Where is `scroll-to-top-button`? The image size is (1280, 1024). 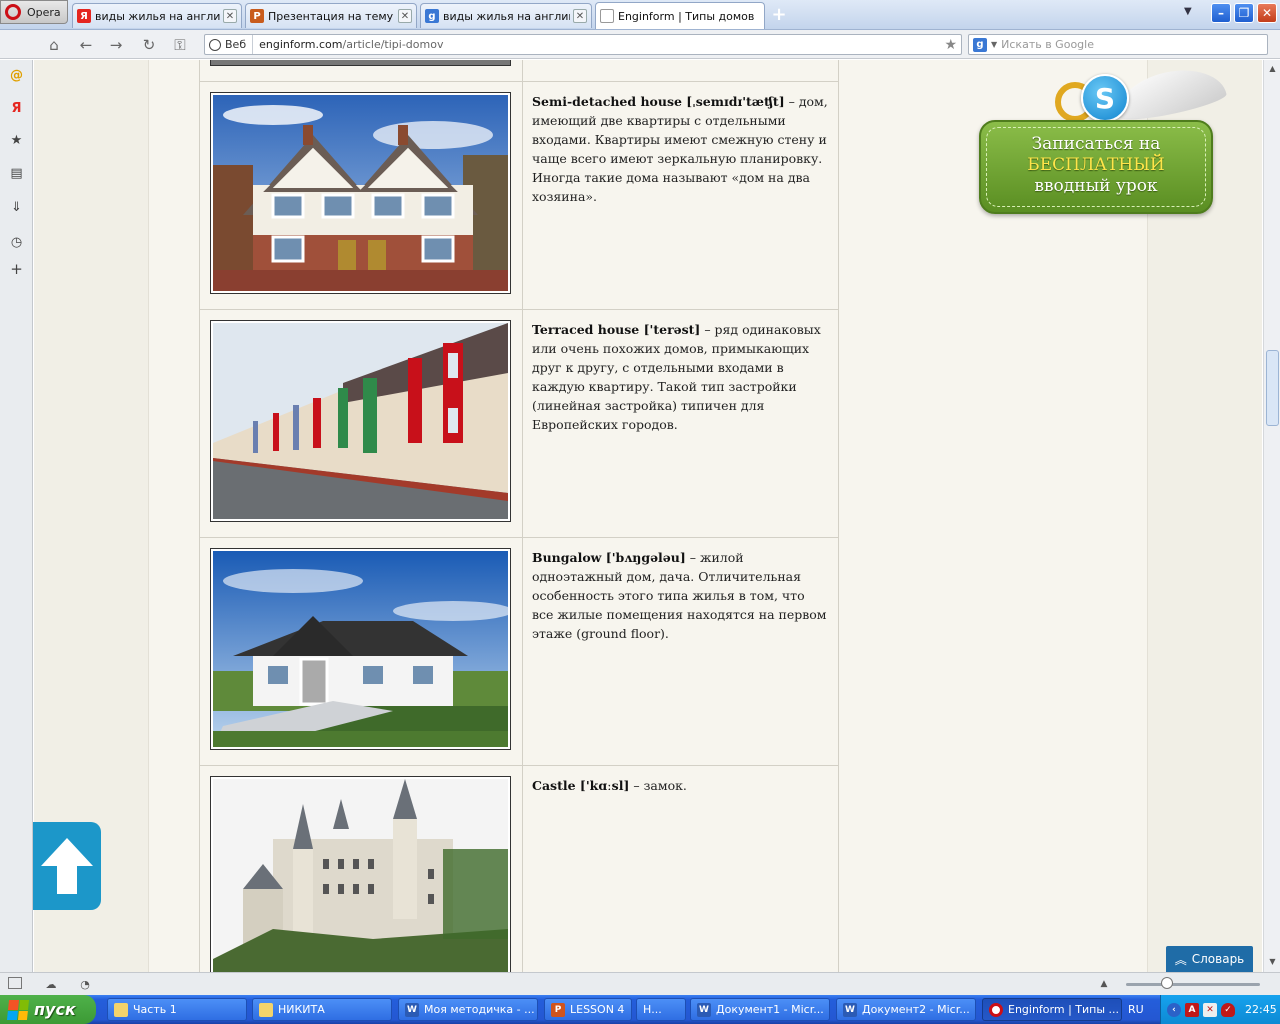 scroll-to-top-button is located at coordinates (67, 866).